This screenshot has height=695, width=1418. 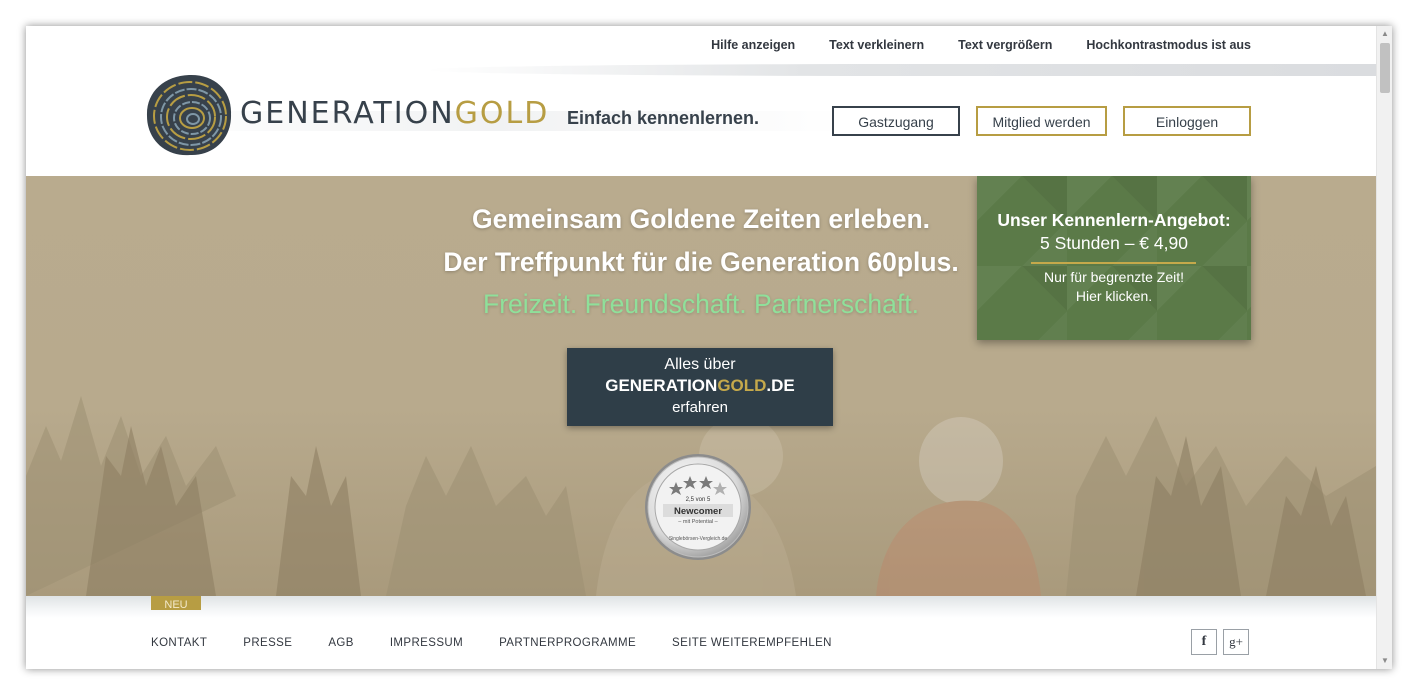 I want to click on header-decoration, so click(x=901, y=70).